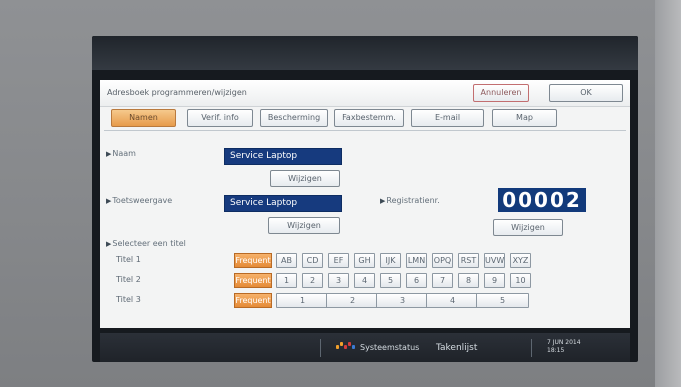 This screenshot has height=387, width=681. Describe the element at coordinates (365, 130) in the screenshot. I see `tab-divider` at that location.